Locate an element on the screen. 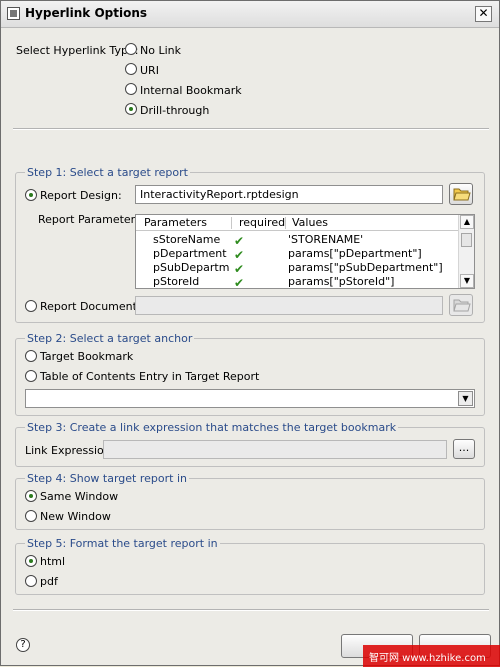 The image size is (500, 667). step5-group is located at coordinates (250, 569).